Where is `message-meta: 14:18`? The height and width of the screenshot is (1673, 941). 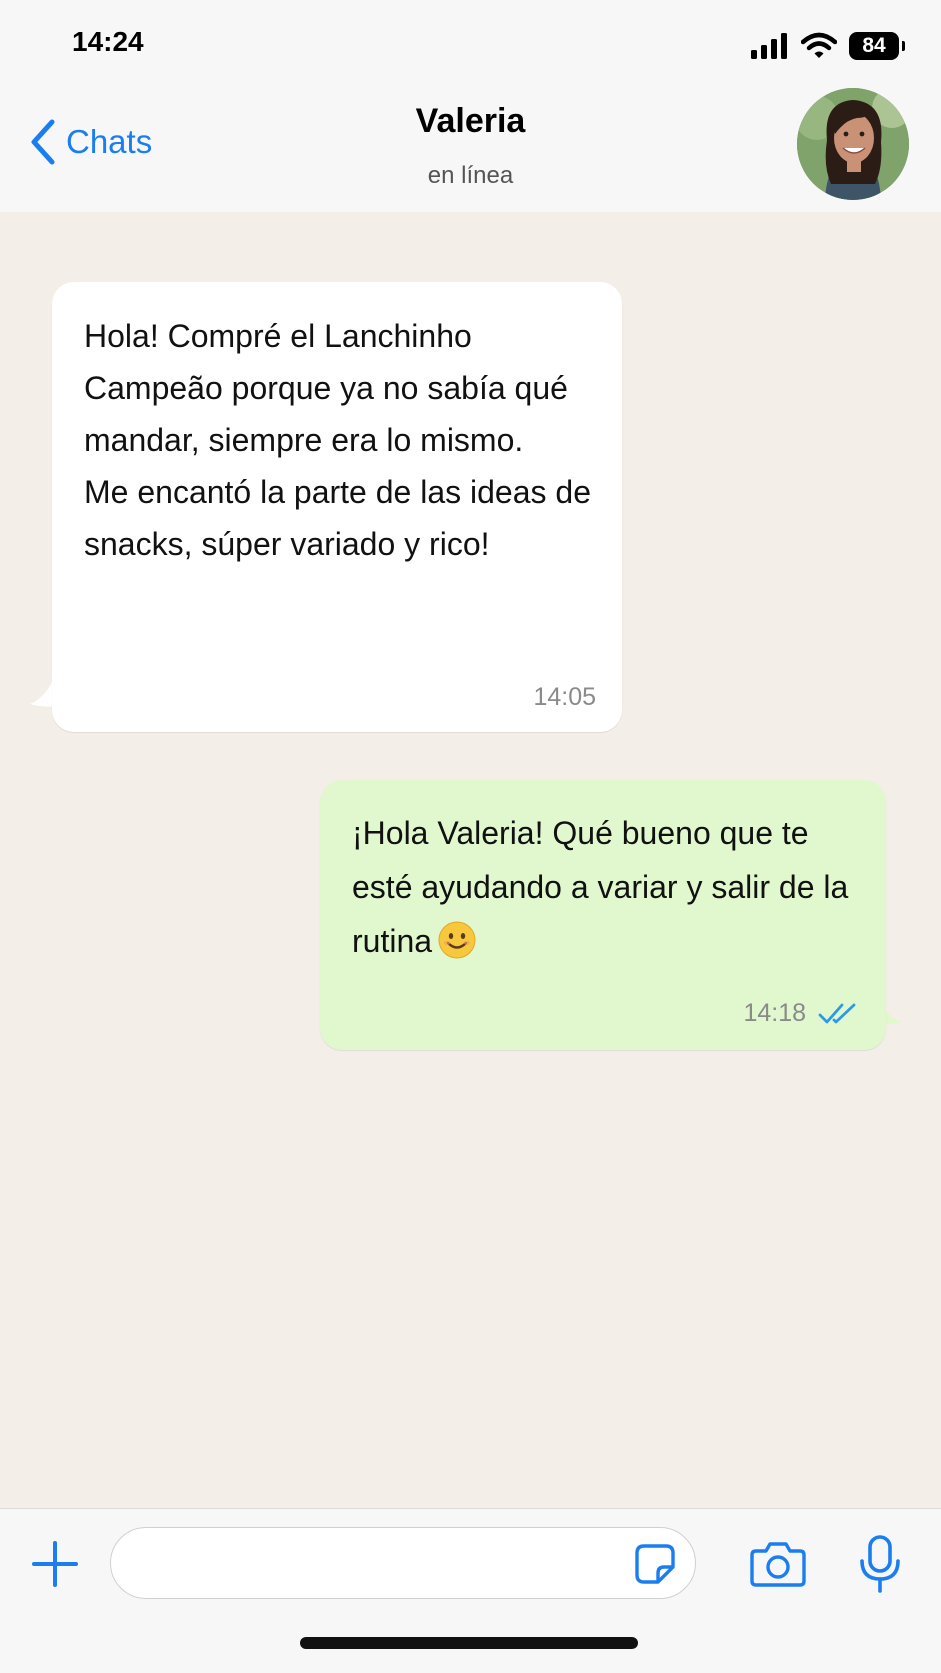 message-meta: 14:18 is located at coordinates (800, 1013).